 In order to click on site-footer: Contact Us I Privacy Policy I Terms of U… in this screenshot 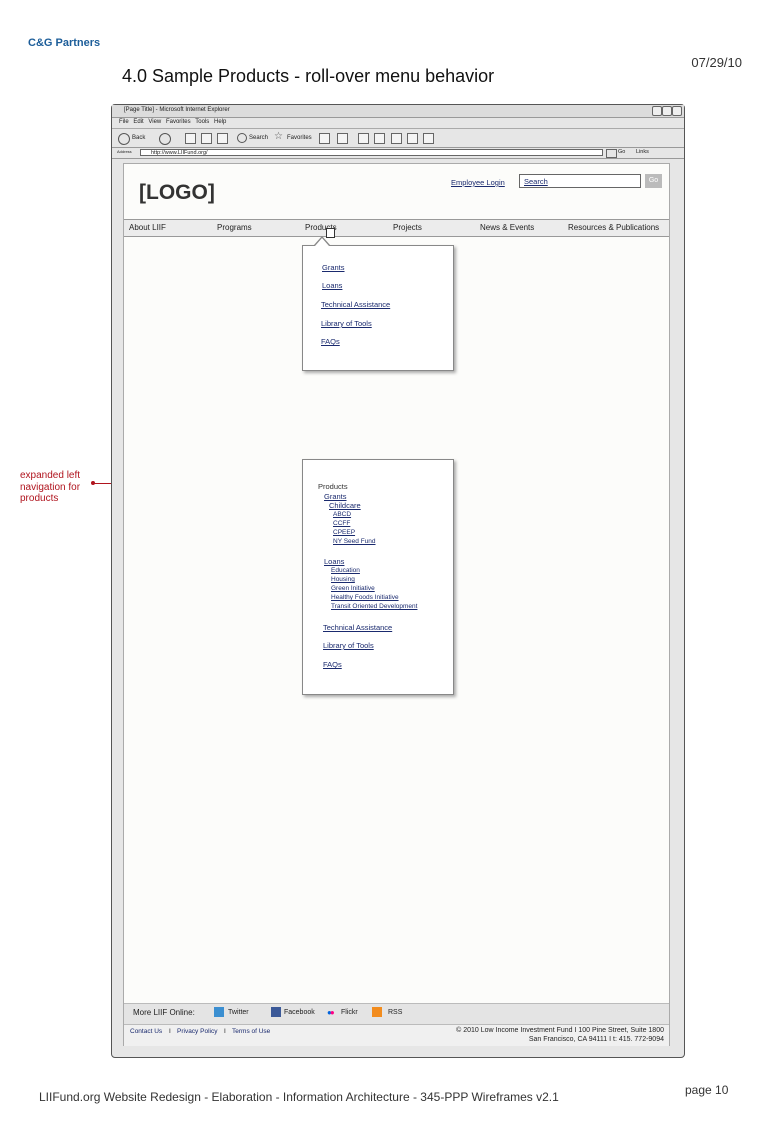, I will do `click(396, 1035)`.